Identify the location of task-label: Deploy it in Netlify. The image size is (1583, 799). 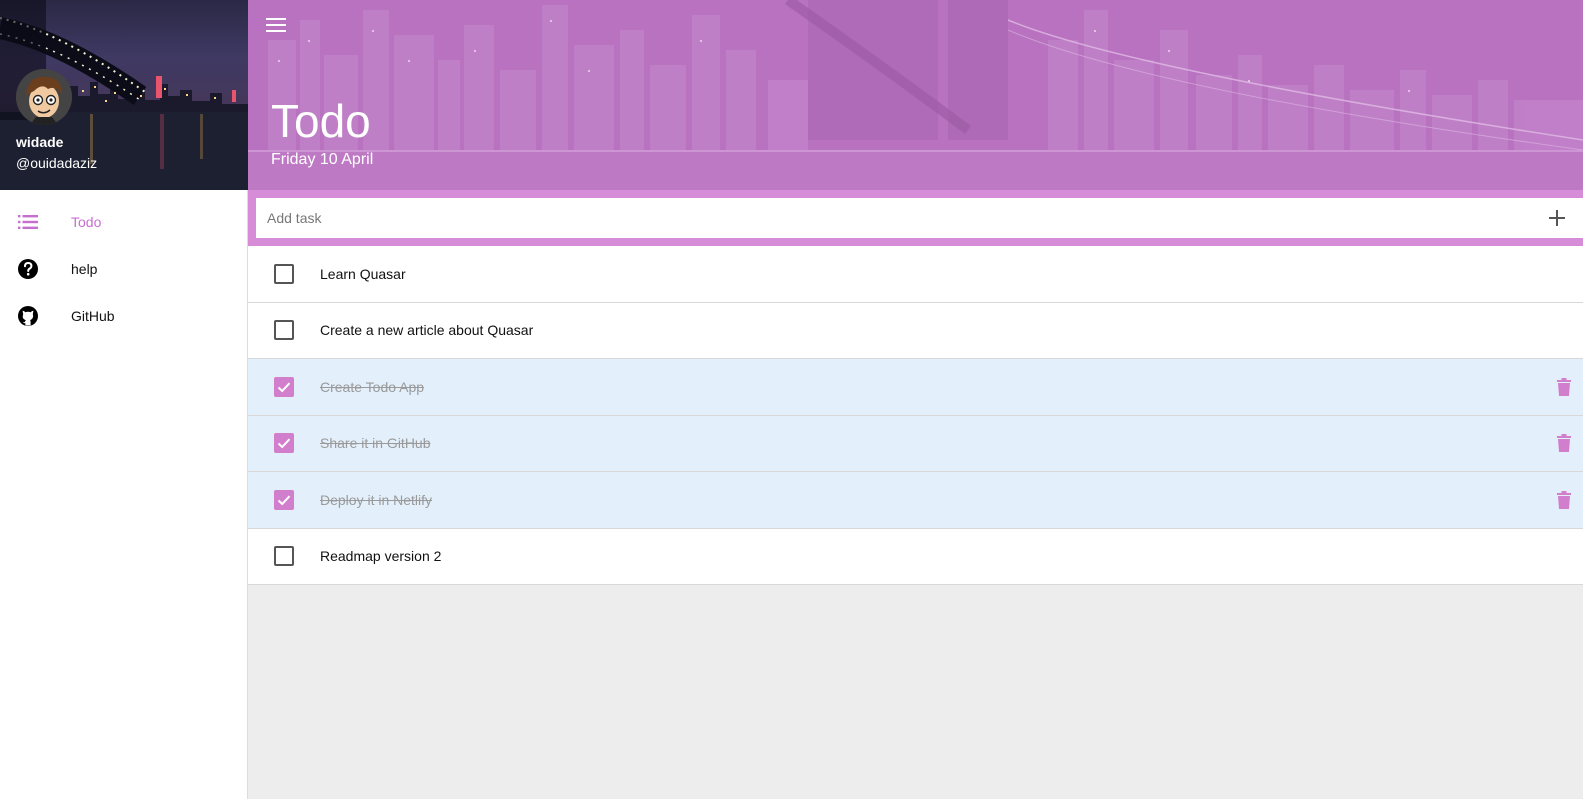
(376, 499).